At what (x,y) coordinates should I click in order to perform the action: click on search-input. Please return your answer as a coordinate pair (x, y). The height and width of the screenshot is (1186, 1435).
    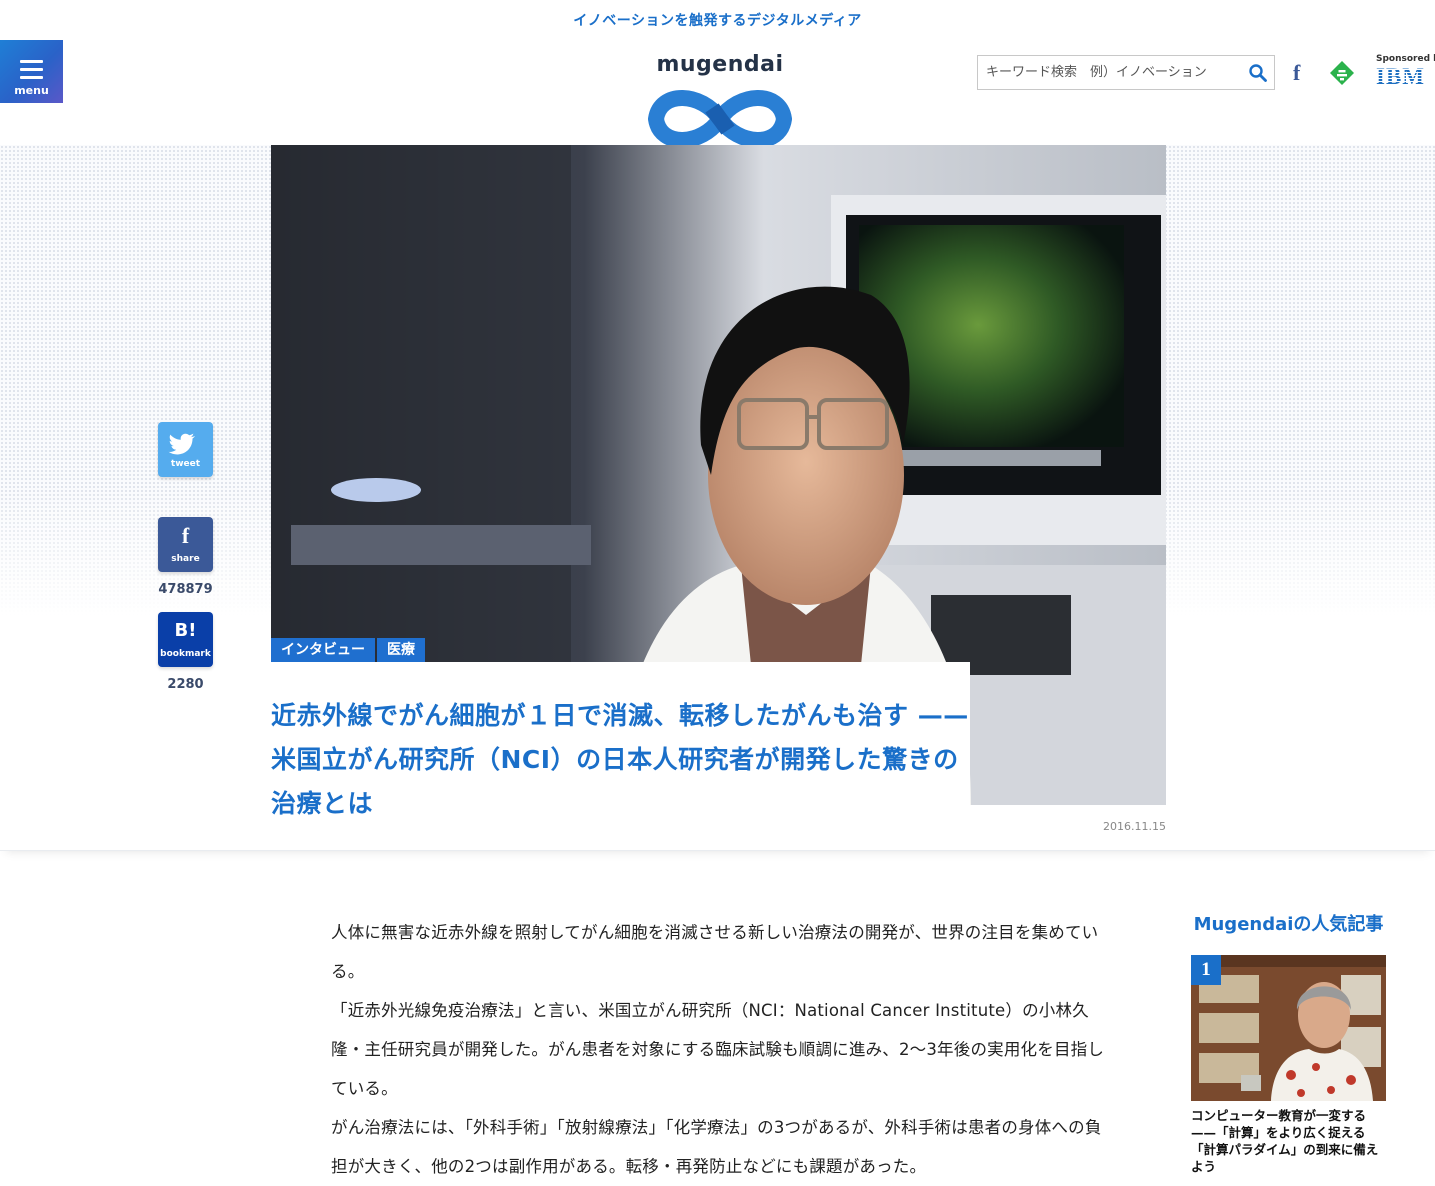
    Looking at the image, I should click on (1109, 72).